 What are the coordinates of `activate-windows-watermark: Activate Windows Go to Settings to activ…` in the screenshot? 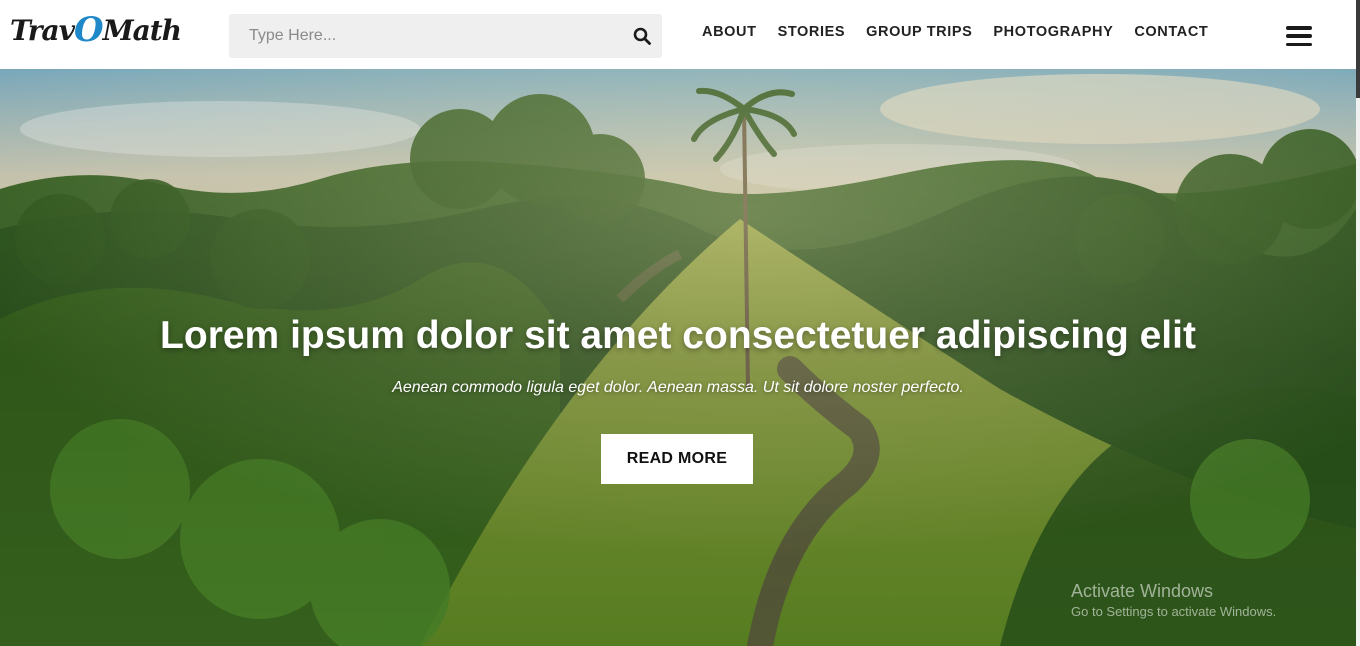 It's located at (1173, 600).